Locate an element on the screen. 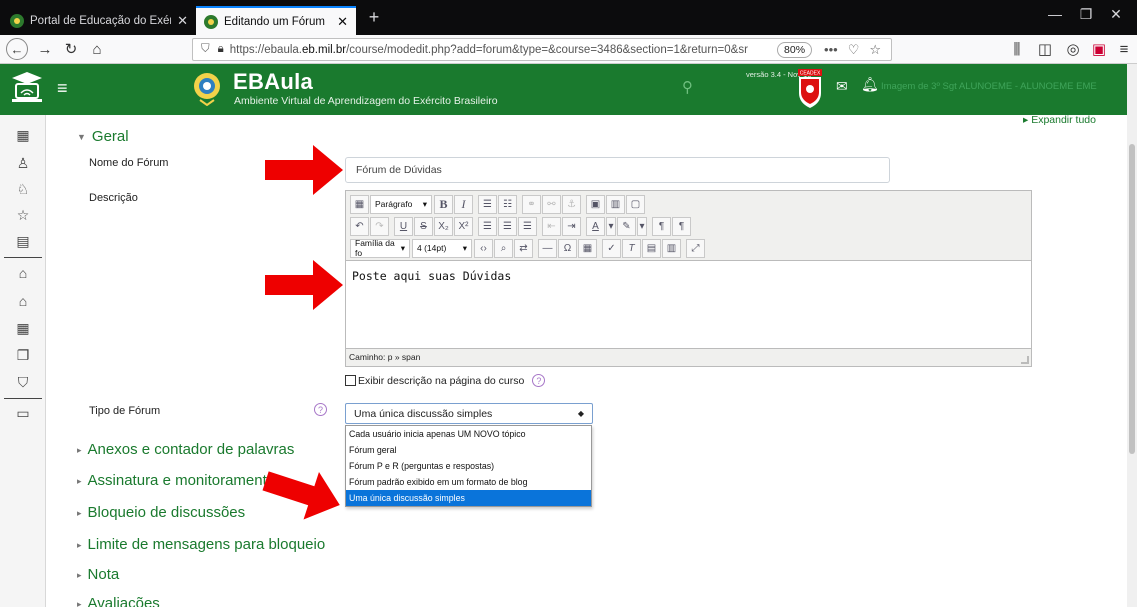 The height and width of the screenshot is (607, 1137). forum-name-input is located at coordinates (617, 170).